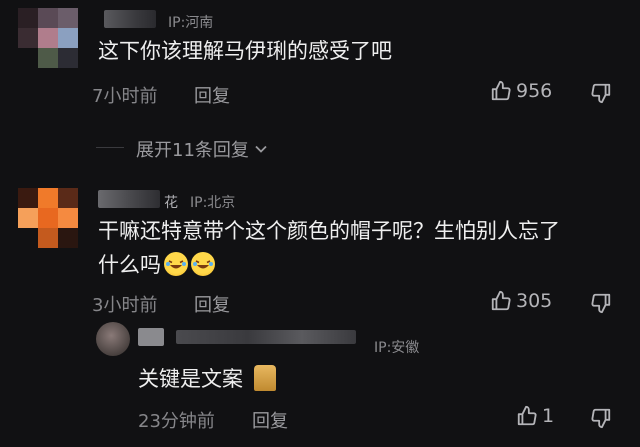 The image size is (640, 447). Describe the element at coordinates (534, 91) in the screenshot. I see `like-count: 956` at that location.